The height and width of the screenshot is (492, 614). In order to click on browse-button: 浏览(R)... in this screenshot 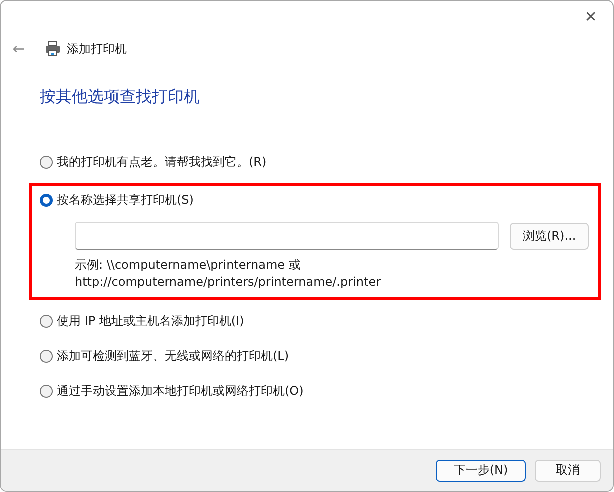, I will do `click(550, 236)`.